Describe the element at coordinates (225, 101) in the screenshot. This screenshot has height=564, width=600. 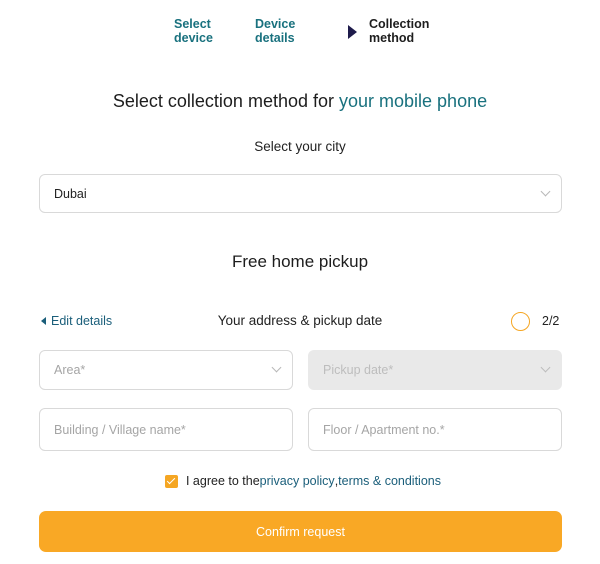
I see `page-title-prefix: Select collection method for` at that location.